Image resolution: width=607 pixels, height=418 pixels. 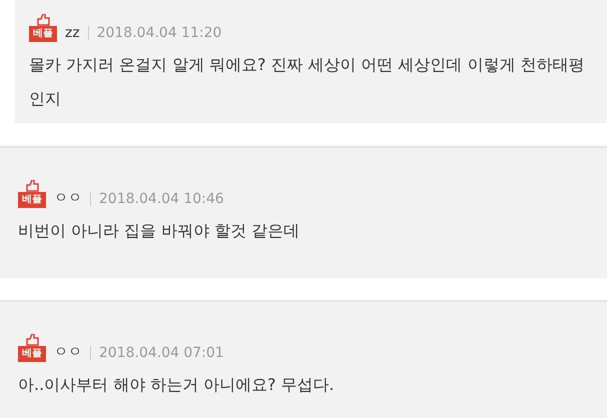 I want to click on comment-text: 비번이 아니라 집을 바꿔야 할것 같은데, so click(x=159, y=231).